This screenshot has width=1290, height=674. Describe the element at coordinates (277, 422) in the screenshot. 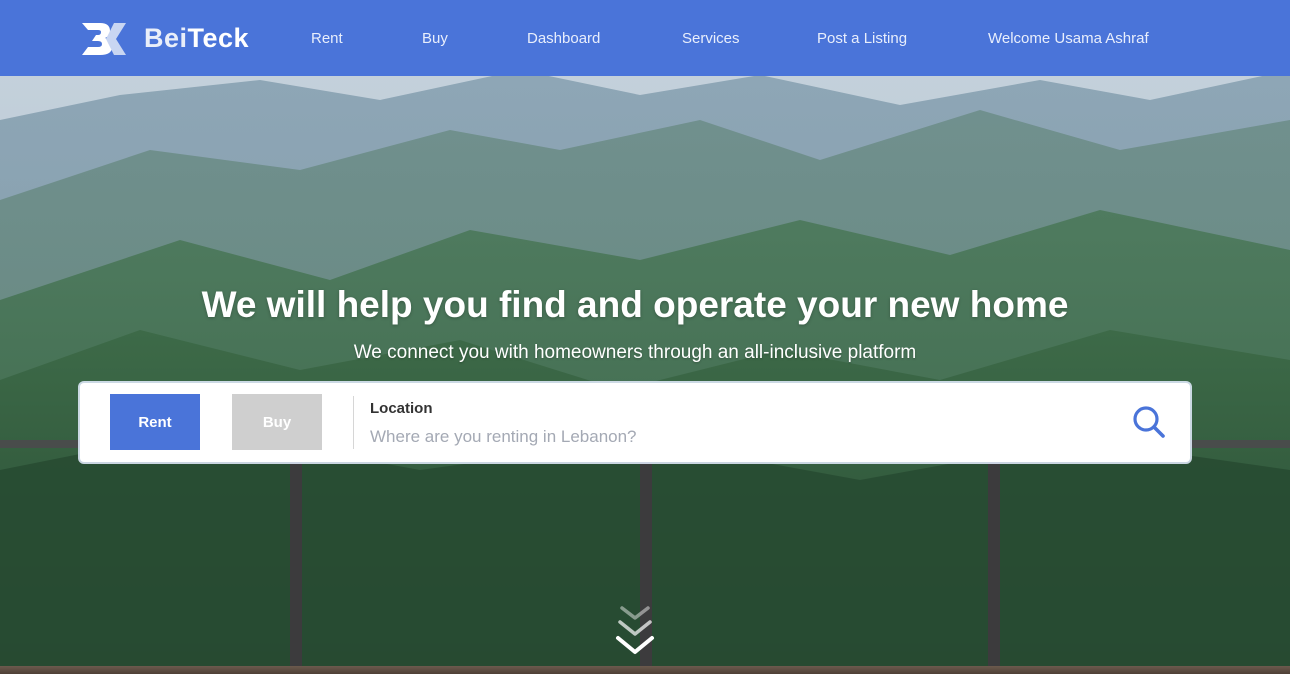

I see `buy-mode-button: Buy` at that location.